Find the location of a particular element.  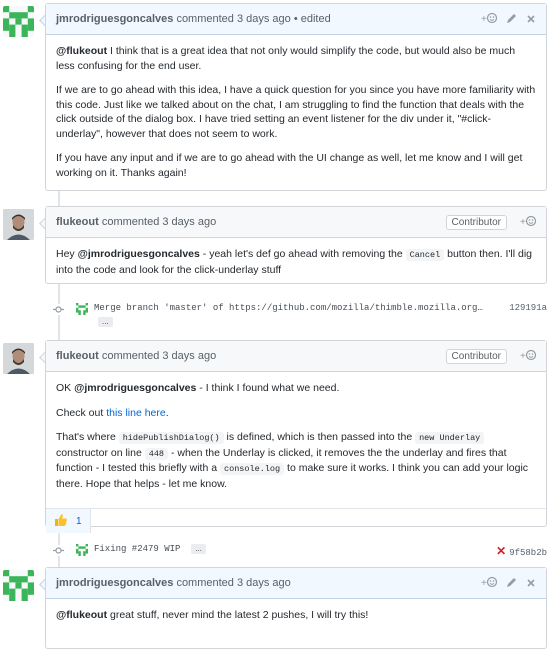

inline-code: 448 is located at coordinates (156, 453).